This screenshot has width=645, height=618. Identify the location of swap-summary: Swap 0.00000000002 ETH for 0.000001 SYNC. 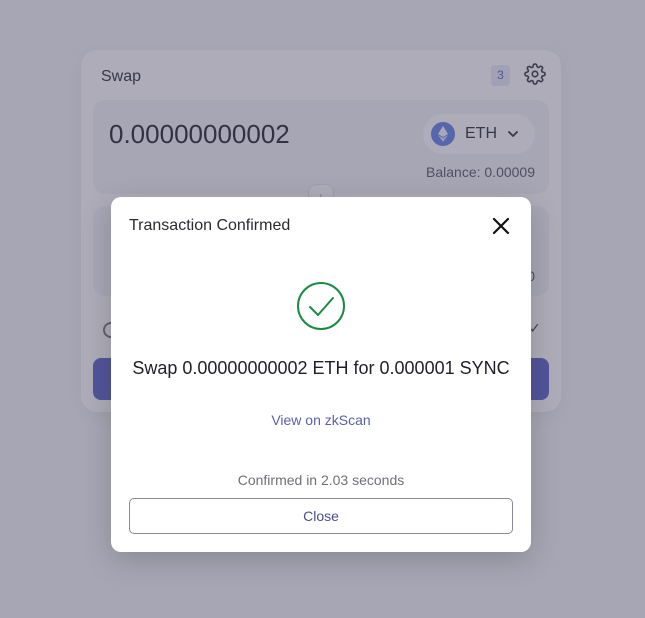
(321, 368).